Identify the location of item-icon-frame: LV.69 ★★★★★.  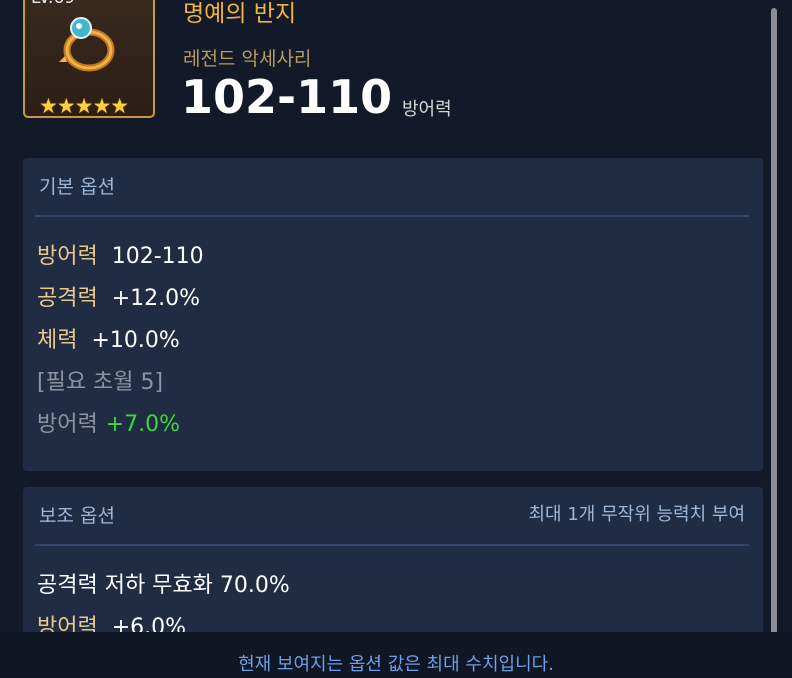
(89, 59).